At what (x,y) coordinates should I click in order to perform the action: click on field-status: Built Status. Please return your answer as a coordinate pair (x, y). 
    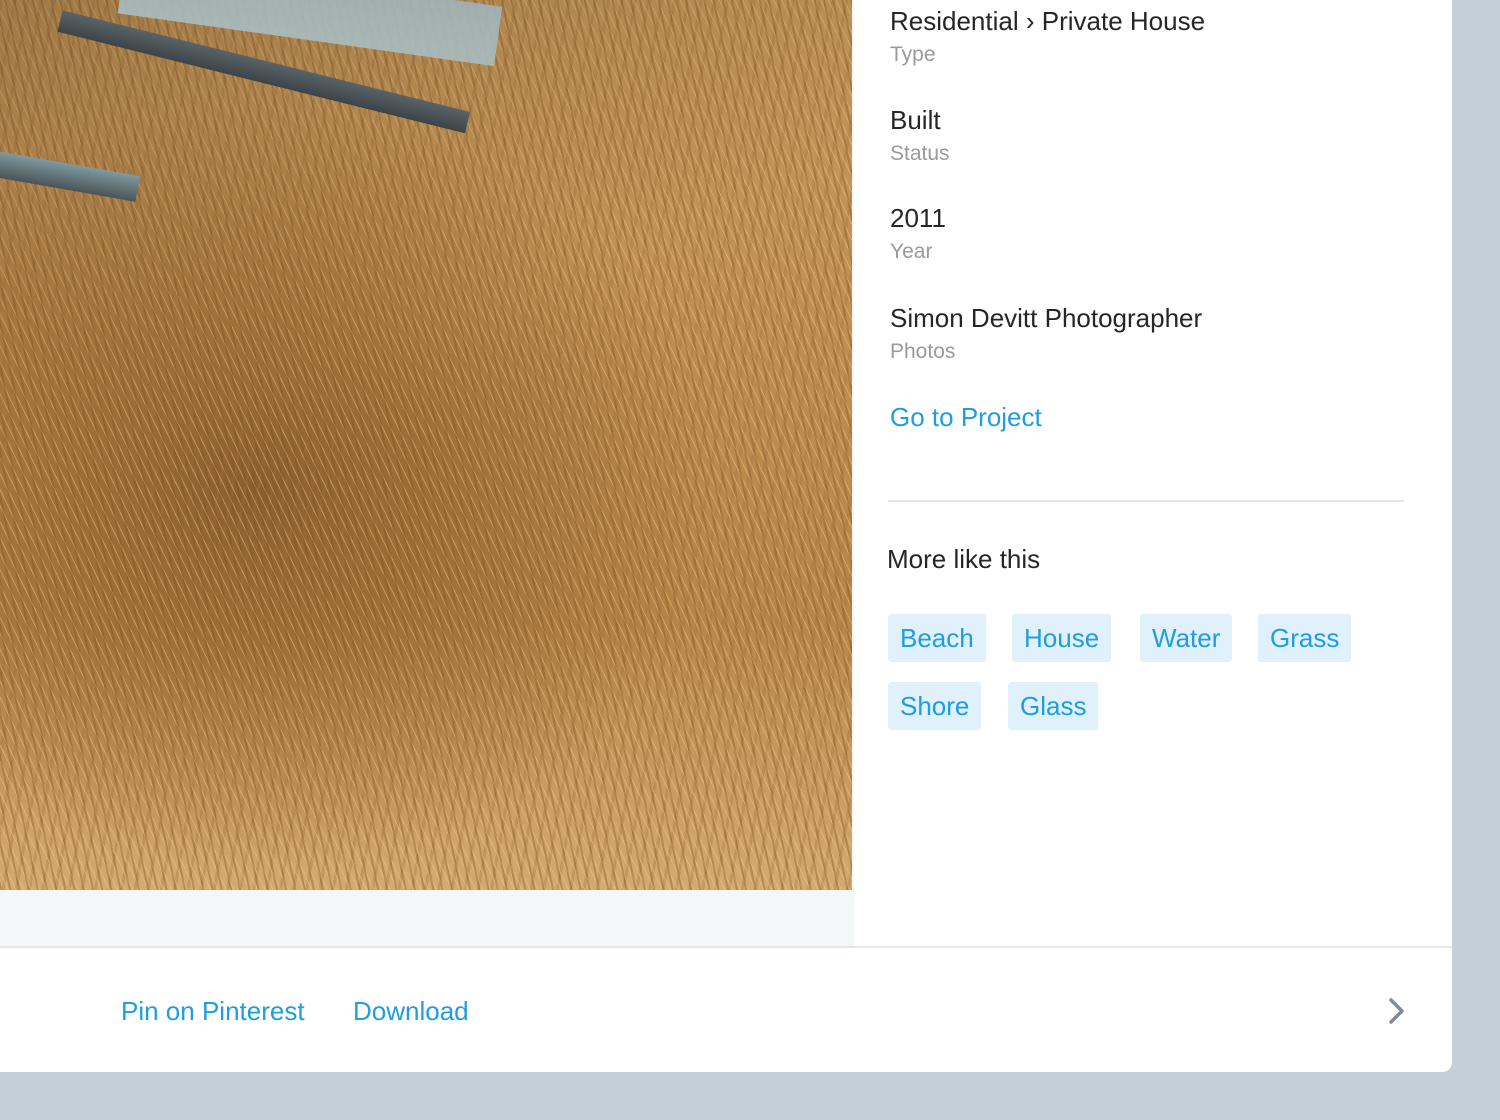
    Looking at the image, I should click on (920, 136).